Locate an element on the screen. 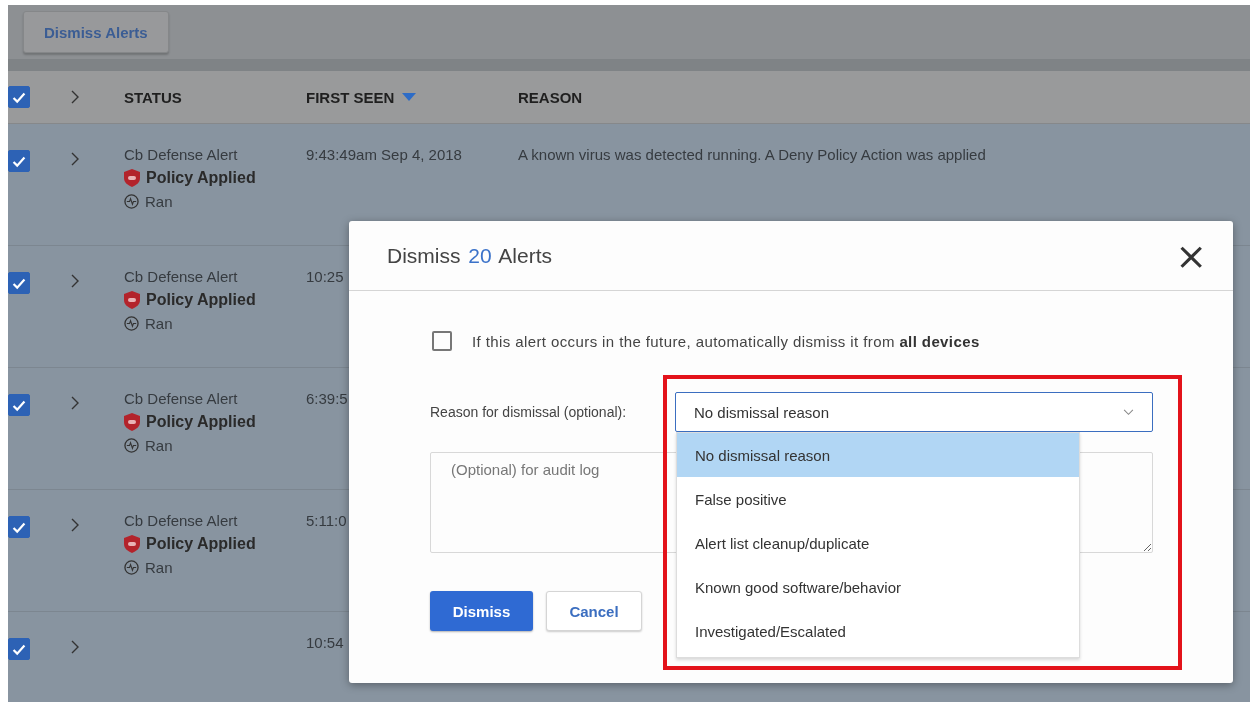 This screenshot has height=702, width=1250. reason-cell-text: A known virus was detected running. A Deny Policy Action was applied is located at coordinates (752, 154).